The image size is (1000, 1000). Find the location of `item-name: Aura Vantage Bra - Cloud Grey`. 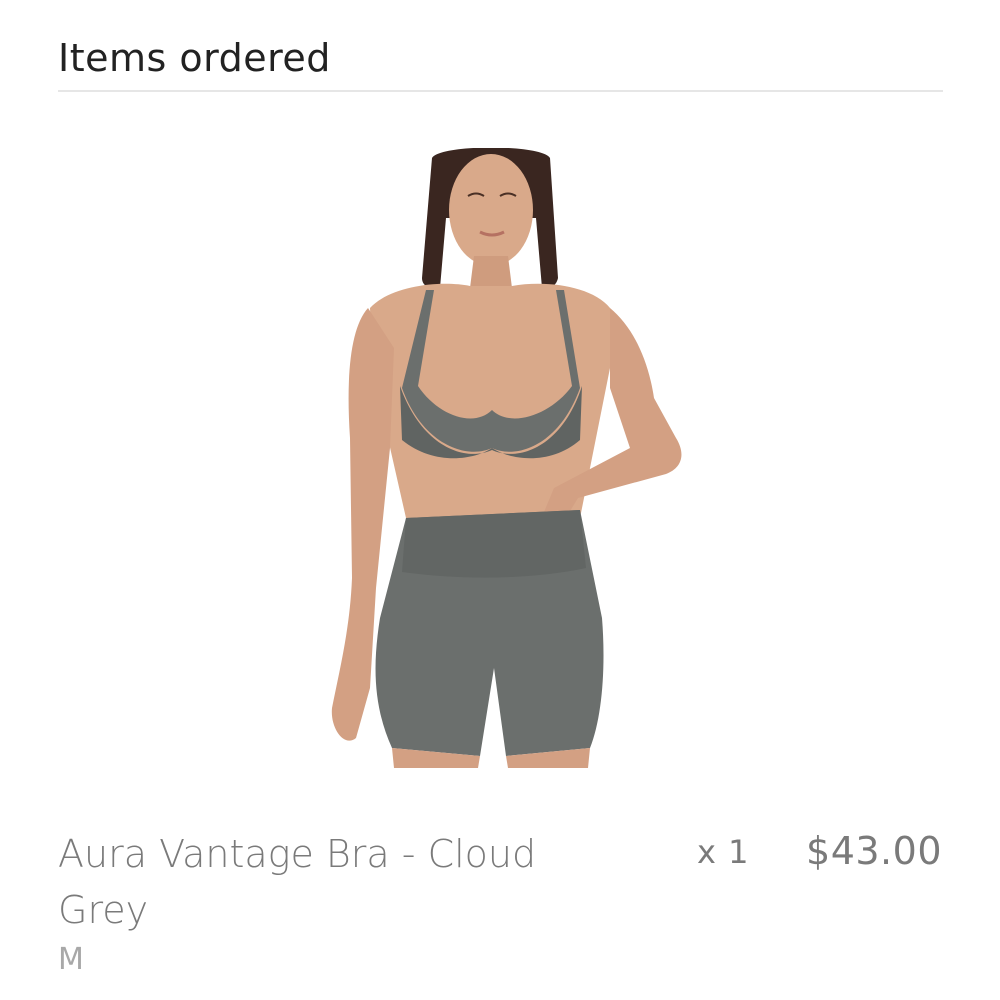

item-name: Aura Vantage Bra - Cloud Grey is located at coordinates (318, 882).